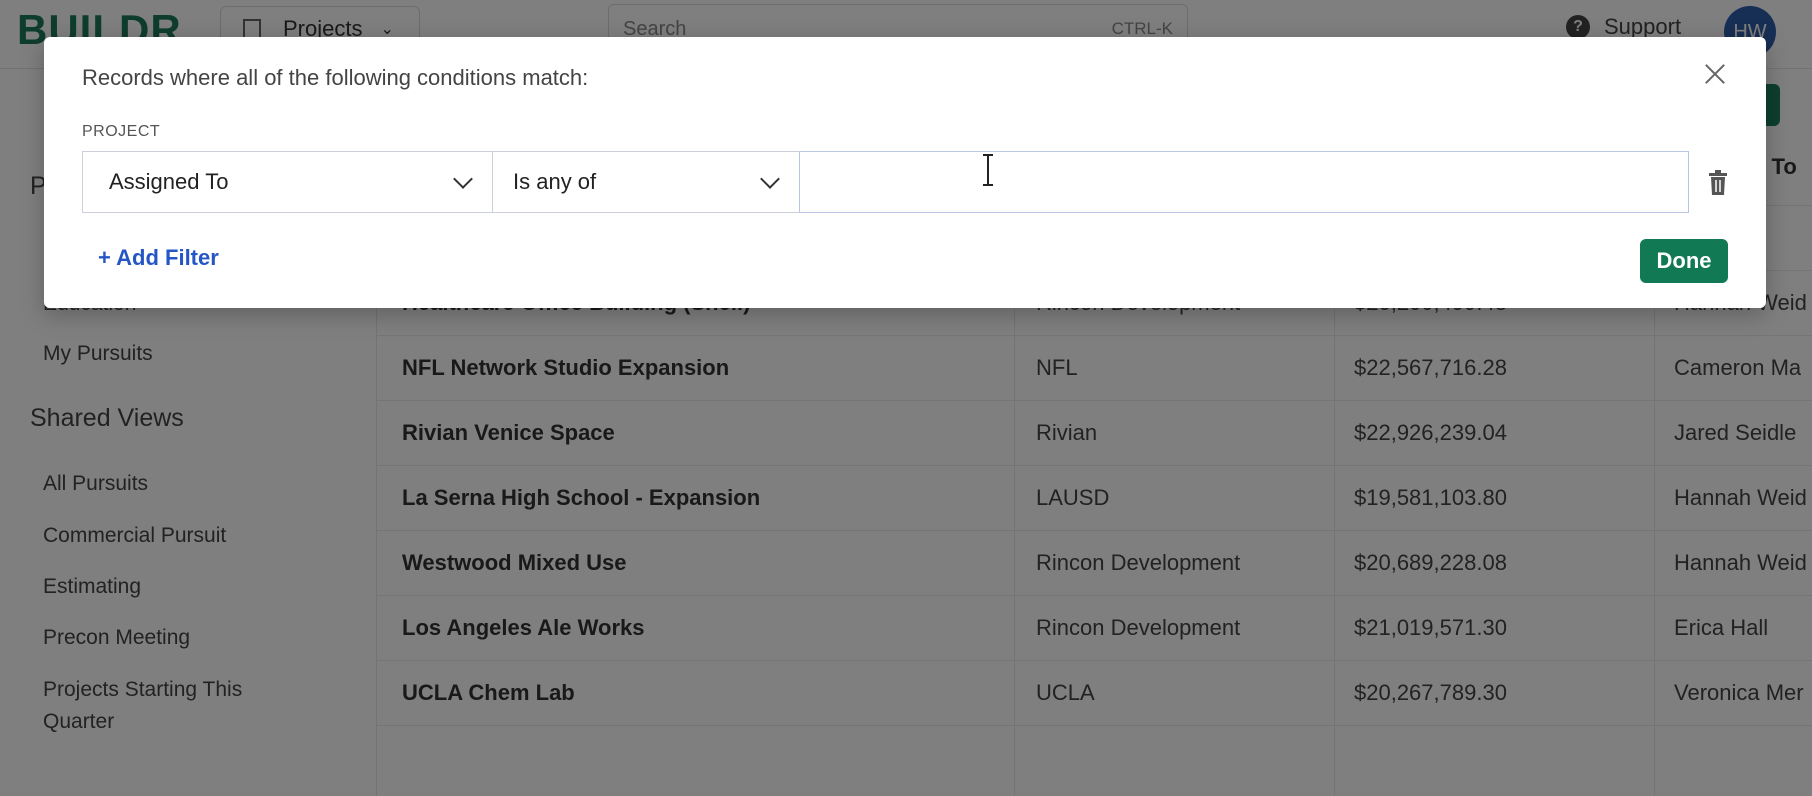 Image resolution: width=1812 pixels, height=796 pixels. What do you see at coordinates (158, 258) in the screenshot?
I see `add-filter-button: + Add Filter` at bounding box center [158, 258].